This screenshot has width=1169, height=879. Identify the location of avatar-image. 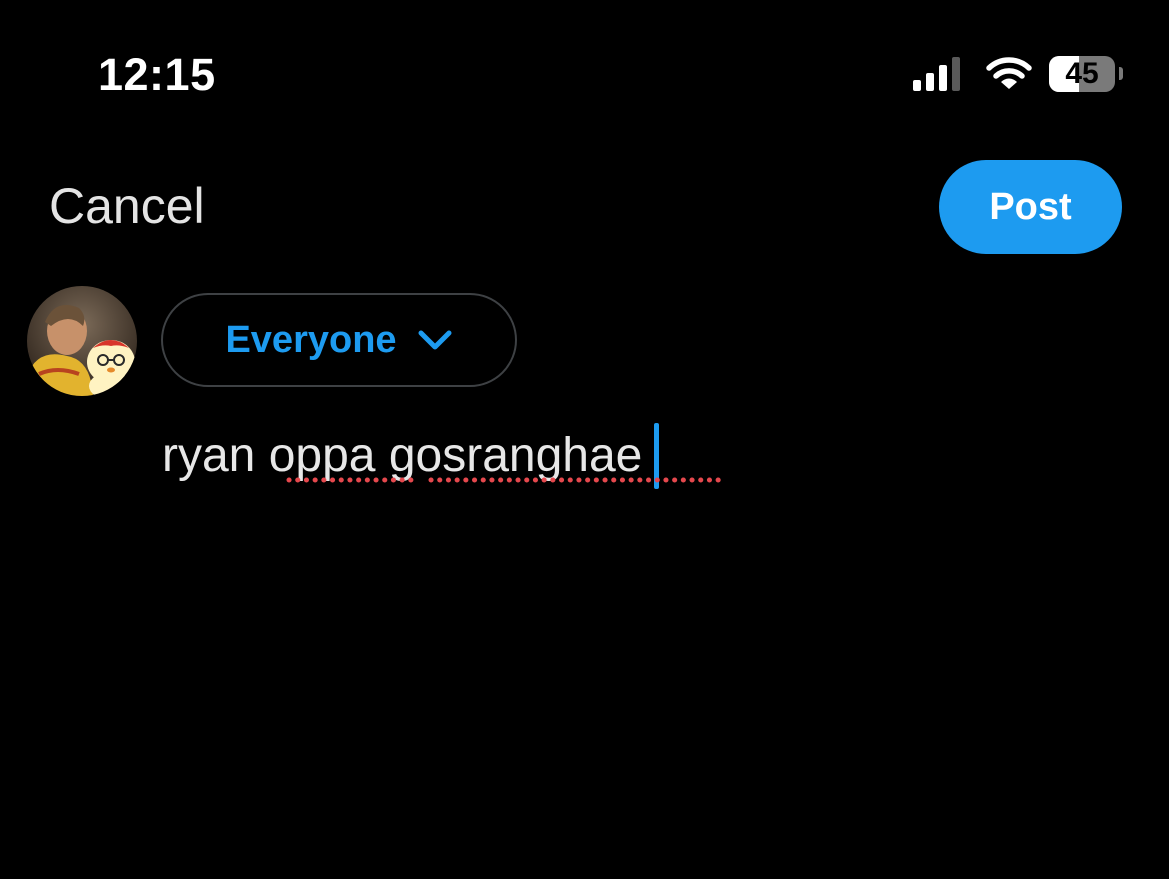
(82, 341).